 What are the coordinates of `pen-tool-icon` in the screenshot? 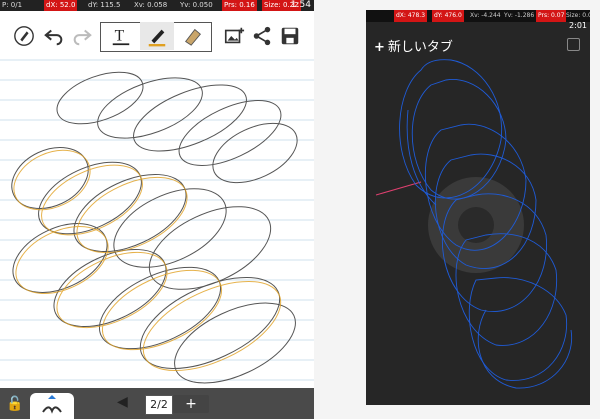 It's located at (157, 36).